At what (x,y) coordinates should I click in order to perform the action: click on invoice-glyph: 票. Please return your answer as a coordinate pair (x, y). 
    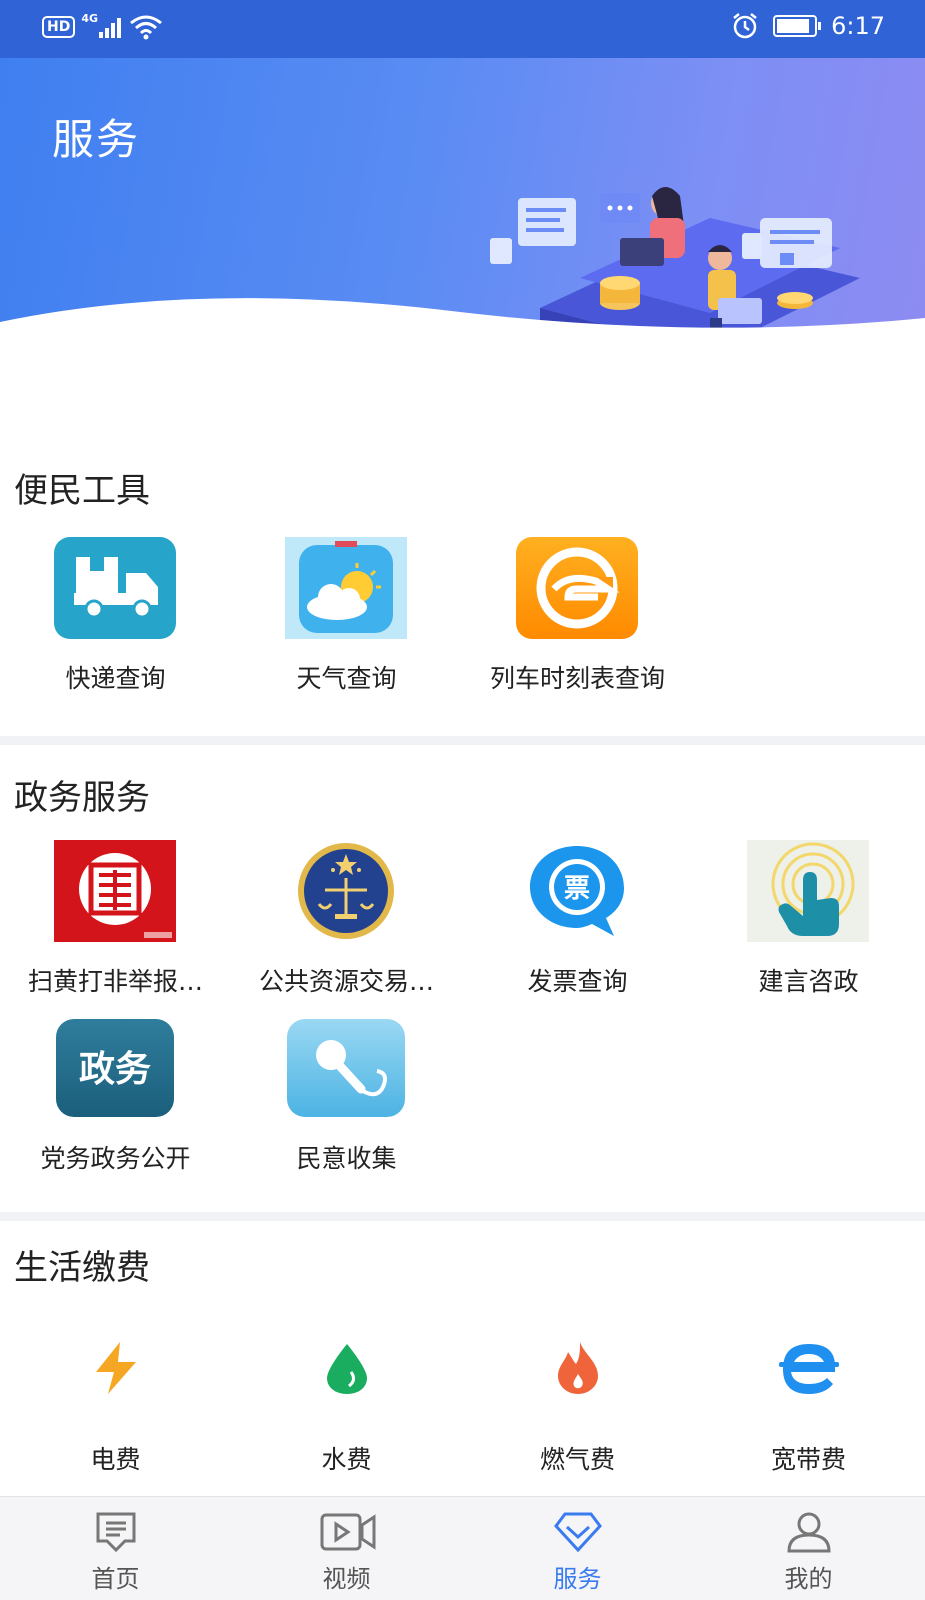
    Looking at the image, I should click on (577, 889).